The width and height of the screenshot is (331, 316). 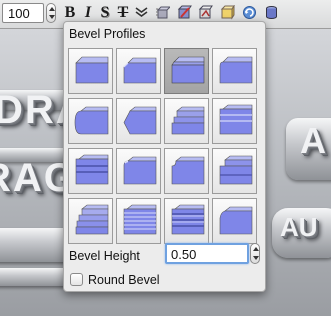 I want to click on bevel-profile-double-step, so click(x=186, y=121).